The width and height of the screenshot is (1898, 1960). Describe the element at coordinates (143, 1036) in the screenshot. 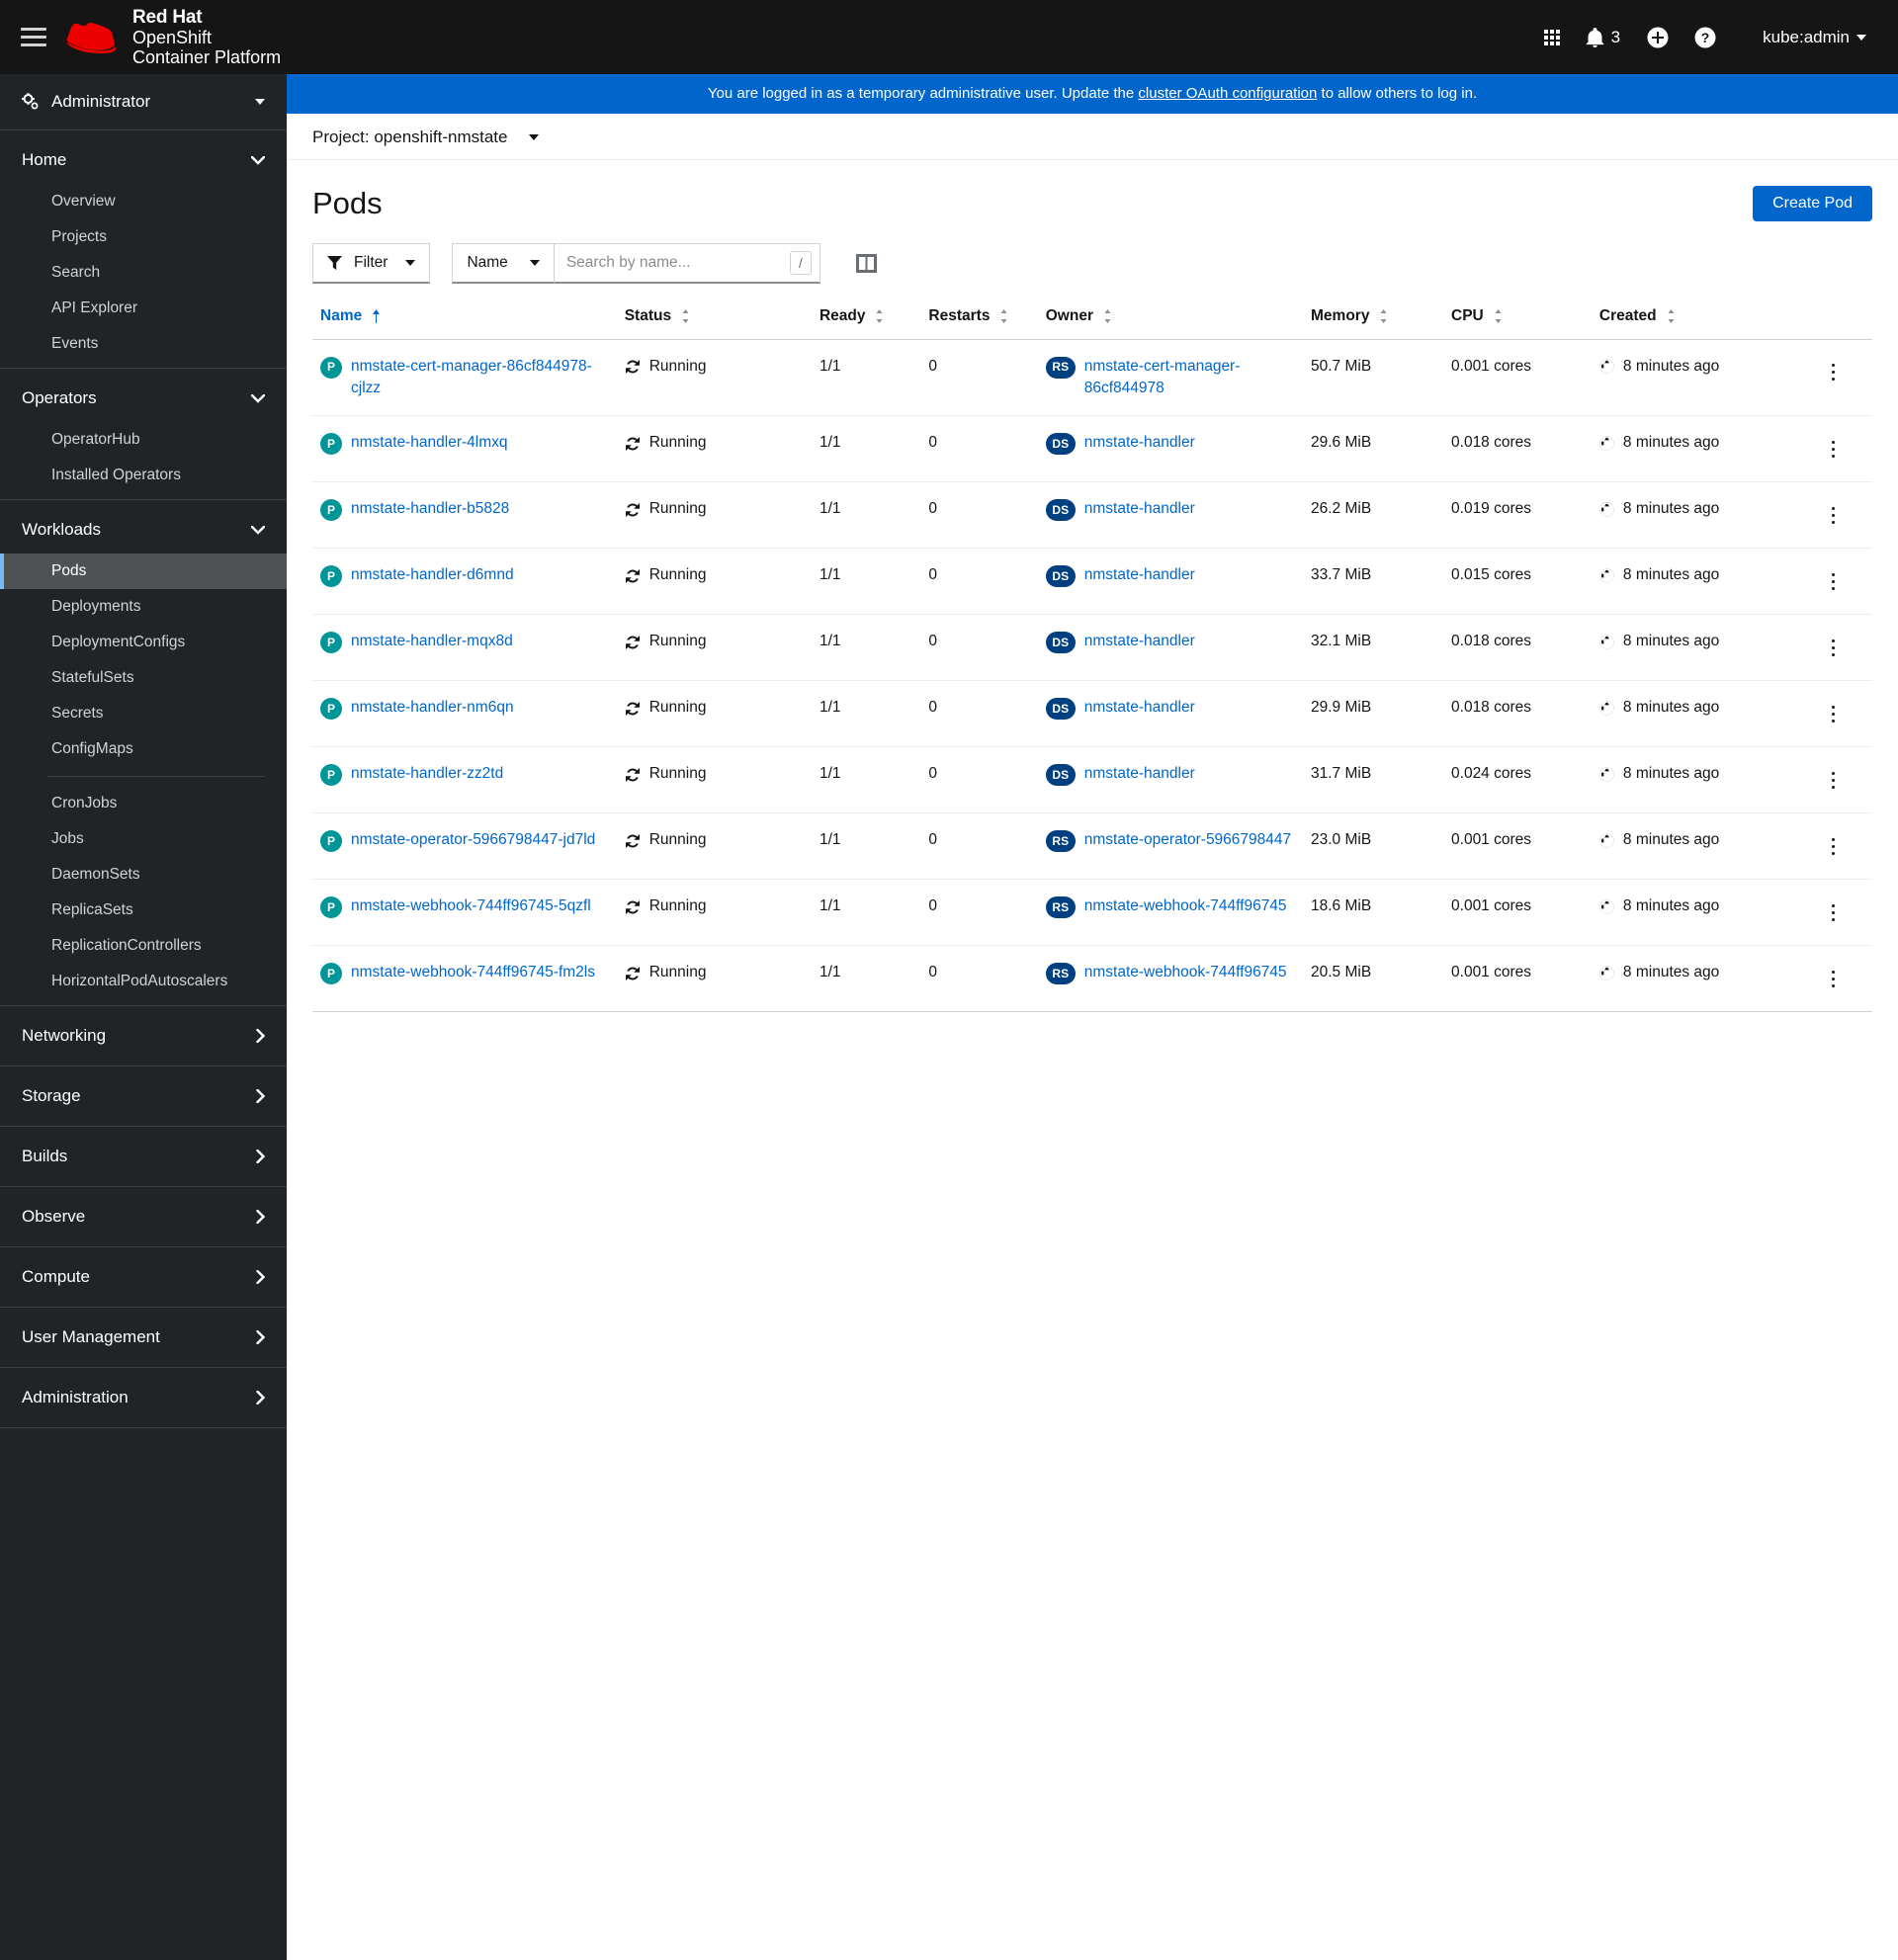

I see `sidebar-item-networking: Networking` at that location.